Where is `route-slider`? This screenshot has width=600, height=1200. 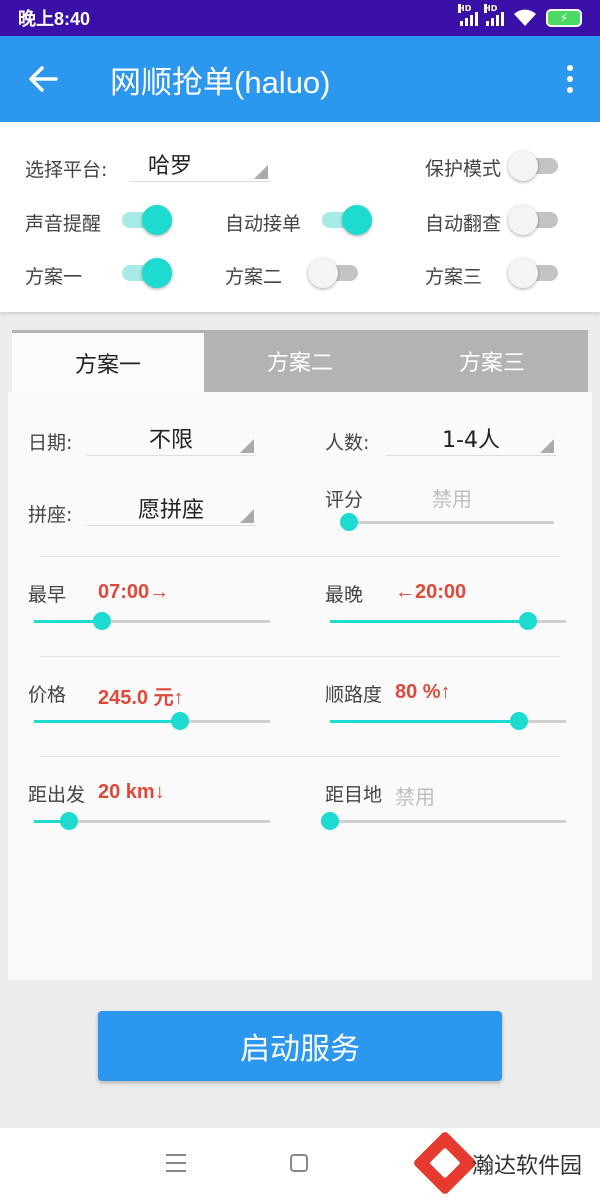 route-slider is located at coordinates (448, 721).